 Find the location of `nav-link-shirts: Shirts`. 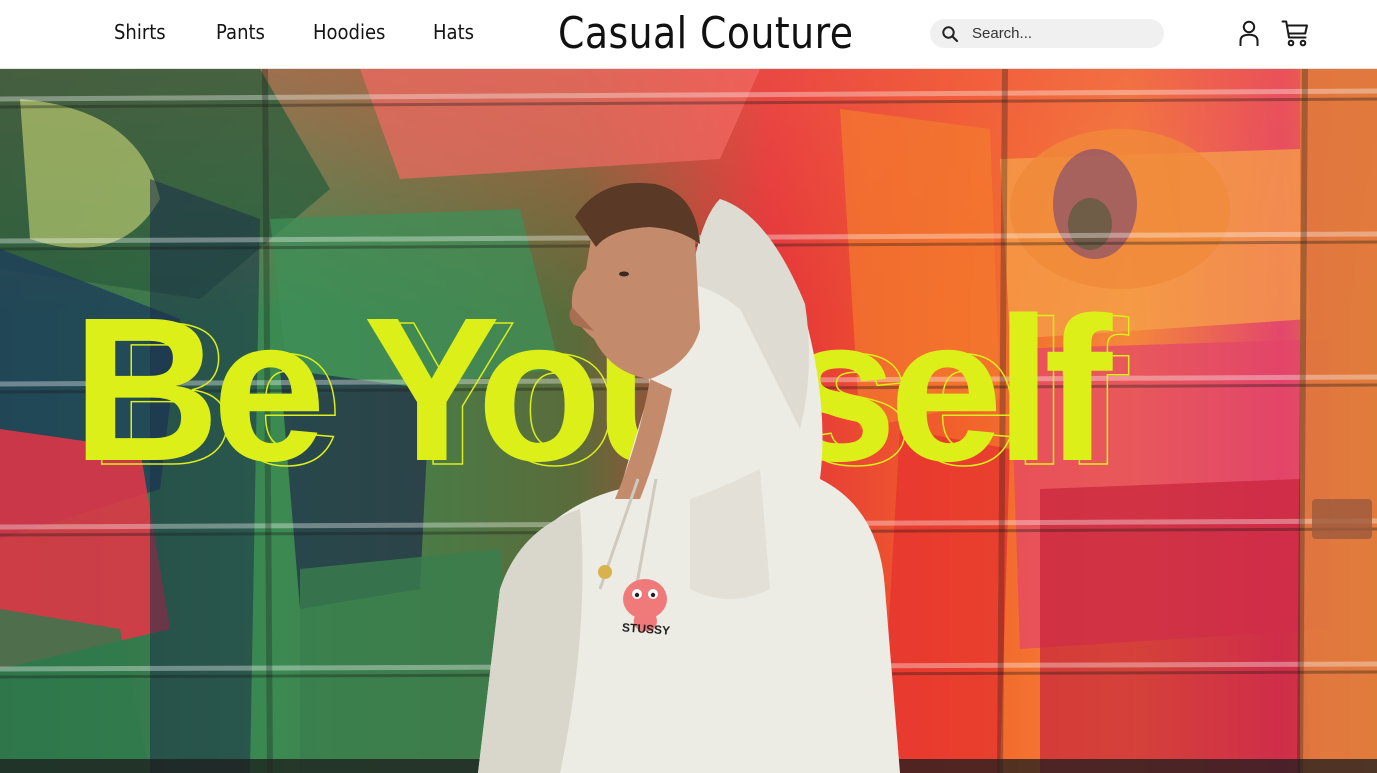

nav-link-shirts: Shirts is located at coordinates (140, 32).